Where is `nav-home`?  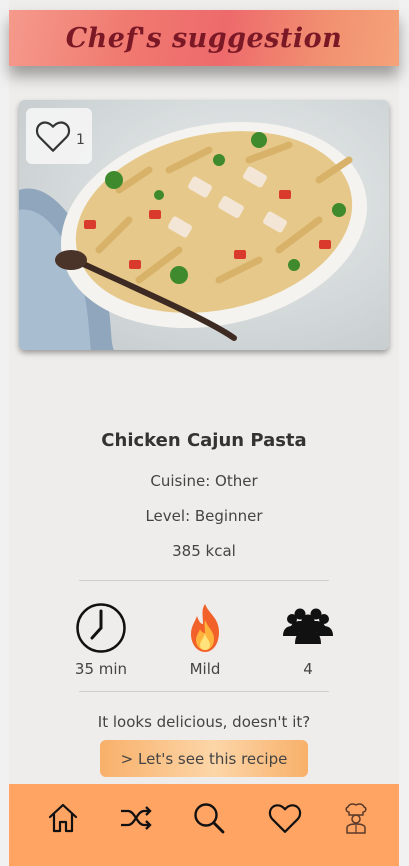 nav-home is located at coordinates (63, 818).